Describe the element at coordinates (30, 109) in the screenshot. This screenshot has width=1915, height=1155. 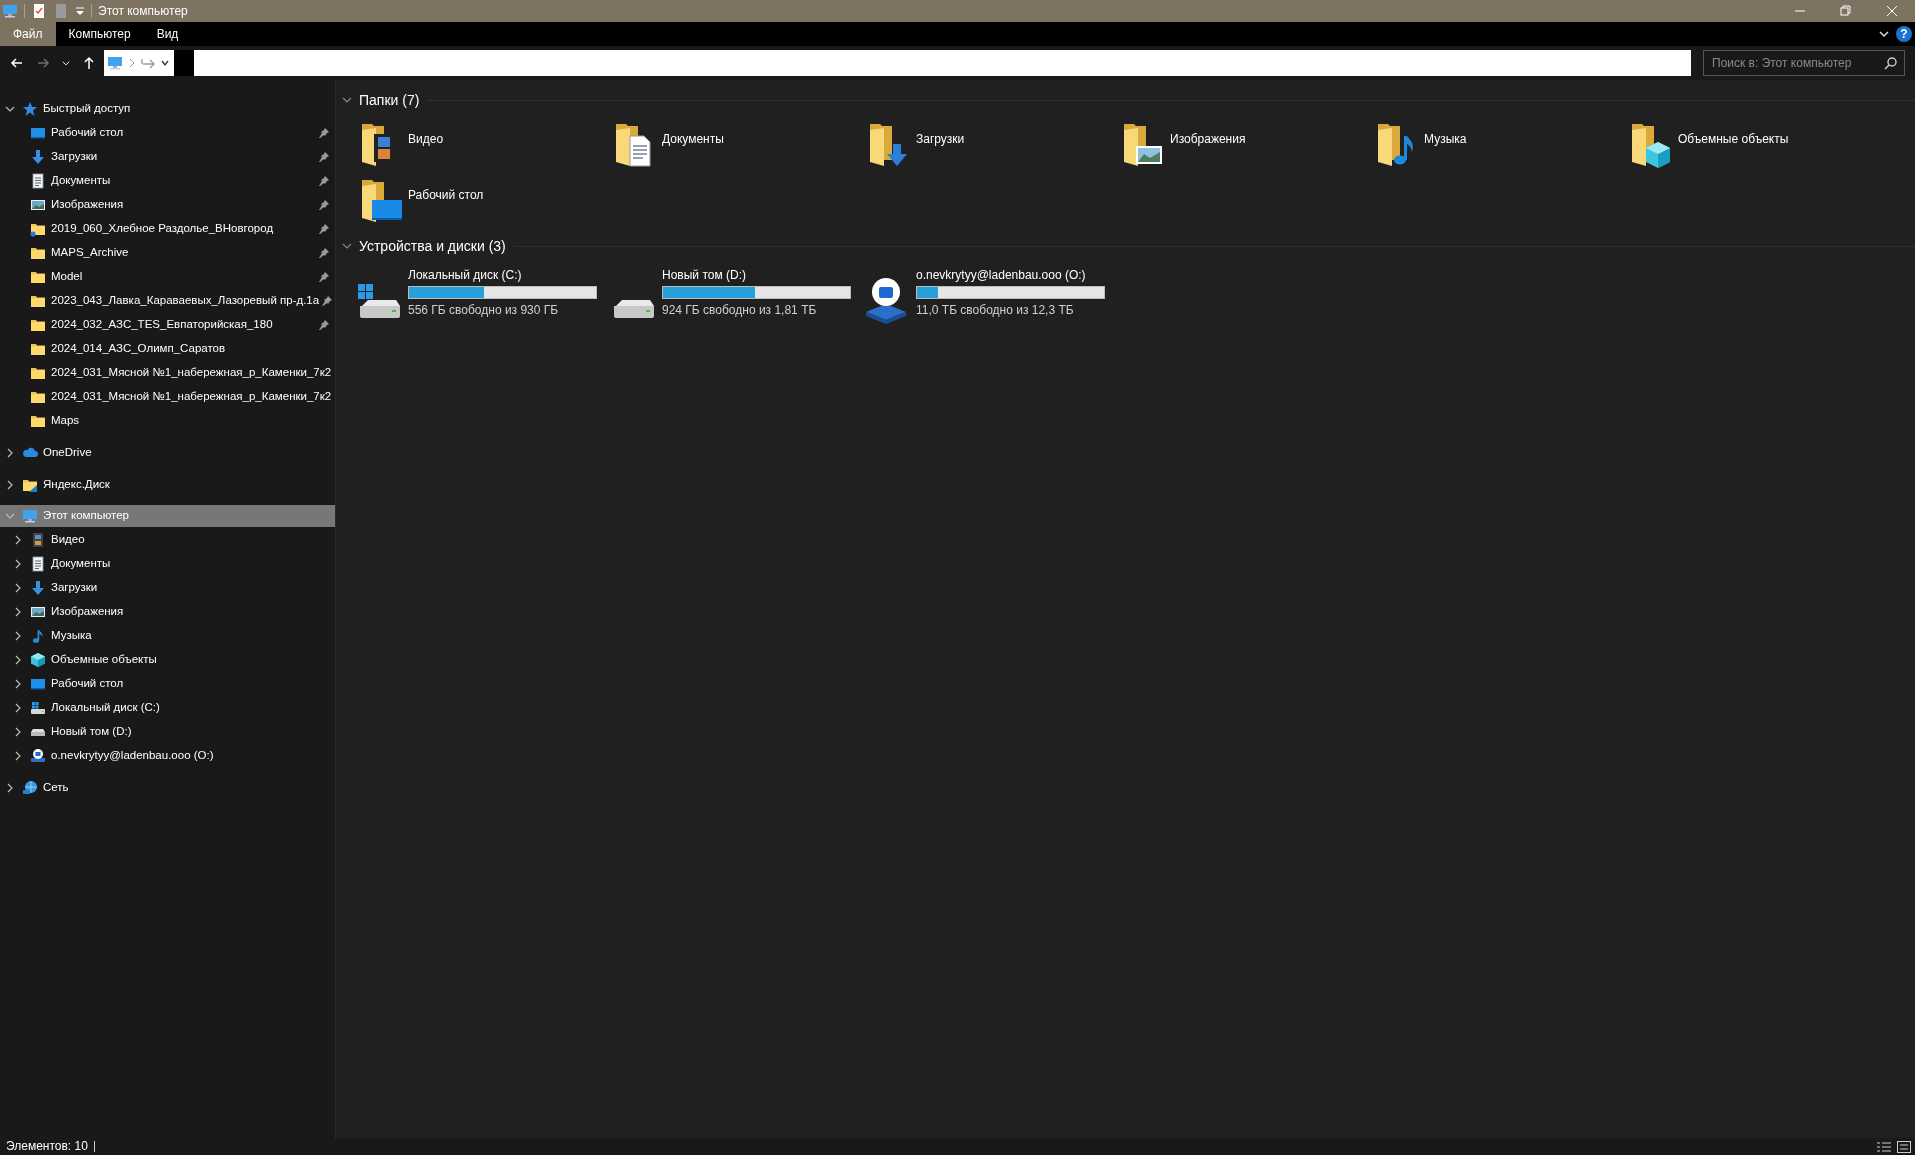
I see `star-icon` at that location.